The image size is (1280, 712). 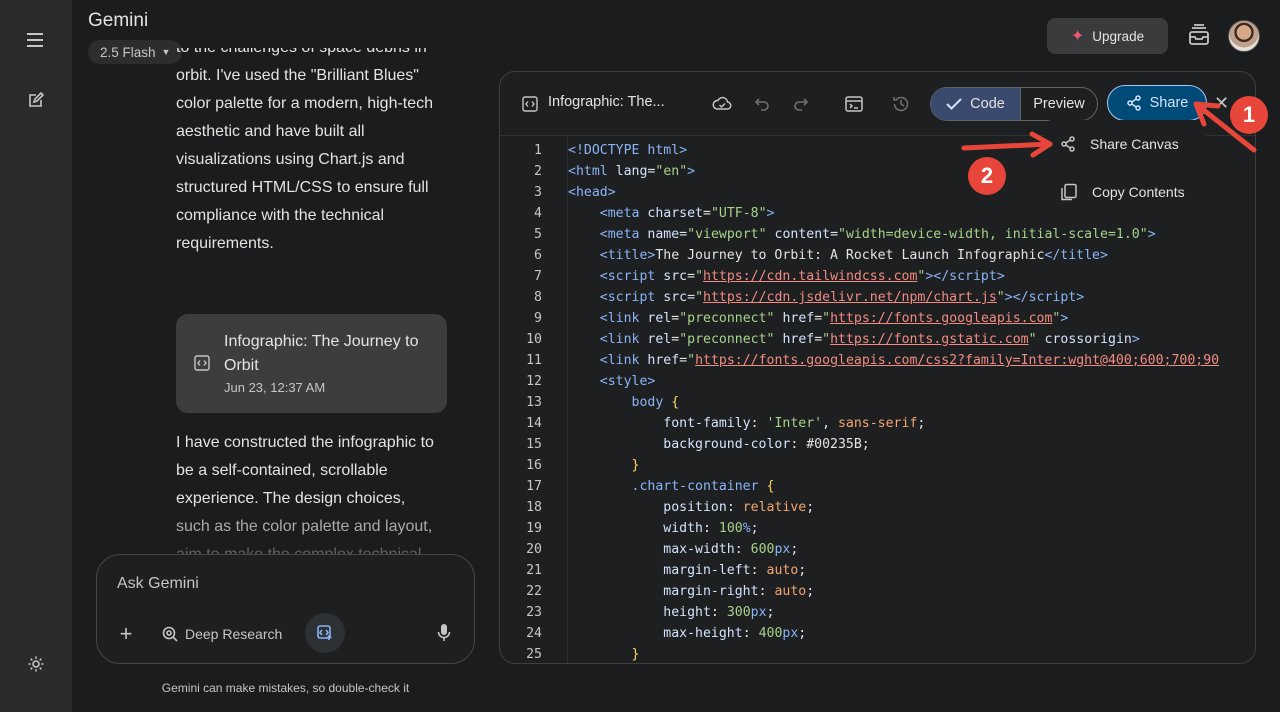 I want to click on response-line: aesthetic and have built all, so click(x=270, y=131).